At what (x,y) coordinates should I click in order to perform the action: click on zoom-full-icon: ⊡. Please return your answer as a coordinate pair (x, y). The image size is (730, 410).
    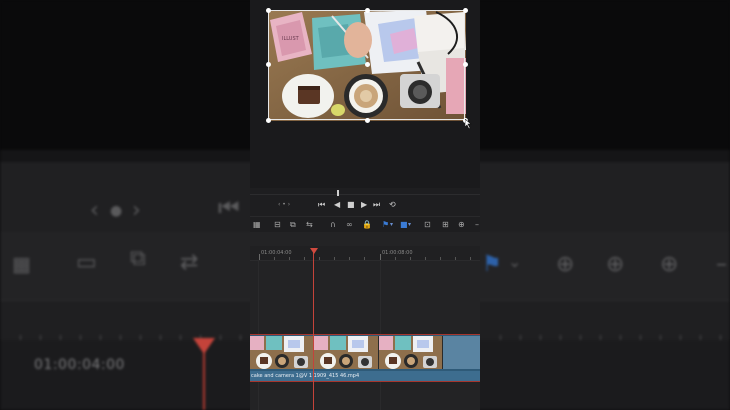
    Looking at the image, I should click on (427, 225).